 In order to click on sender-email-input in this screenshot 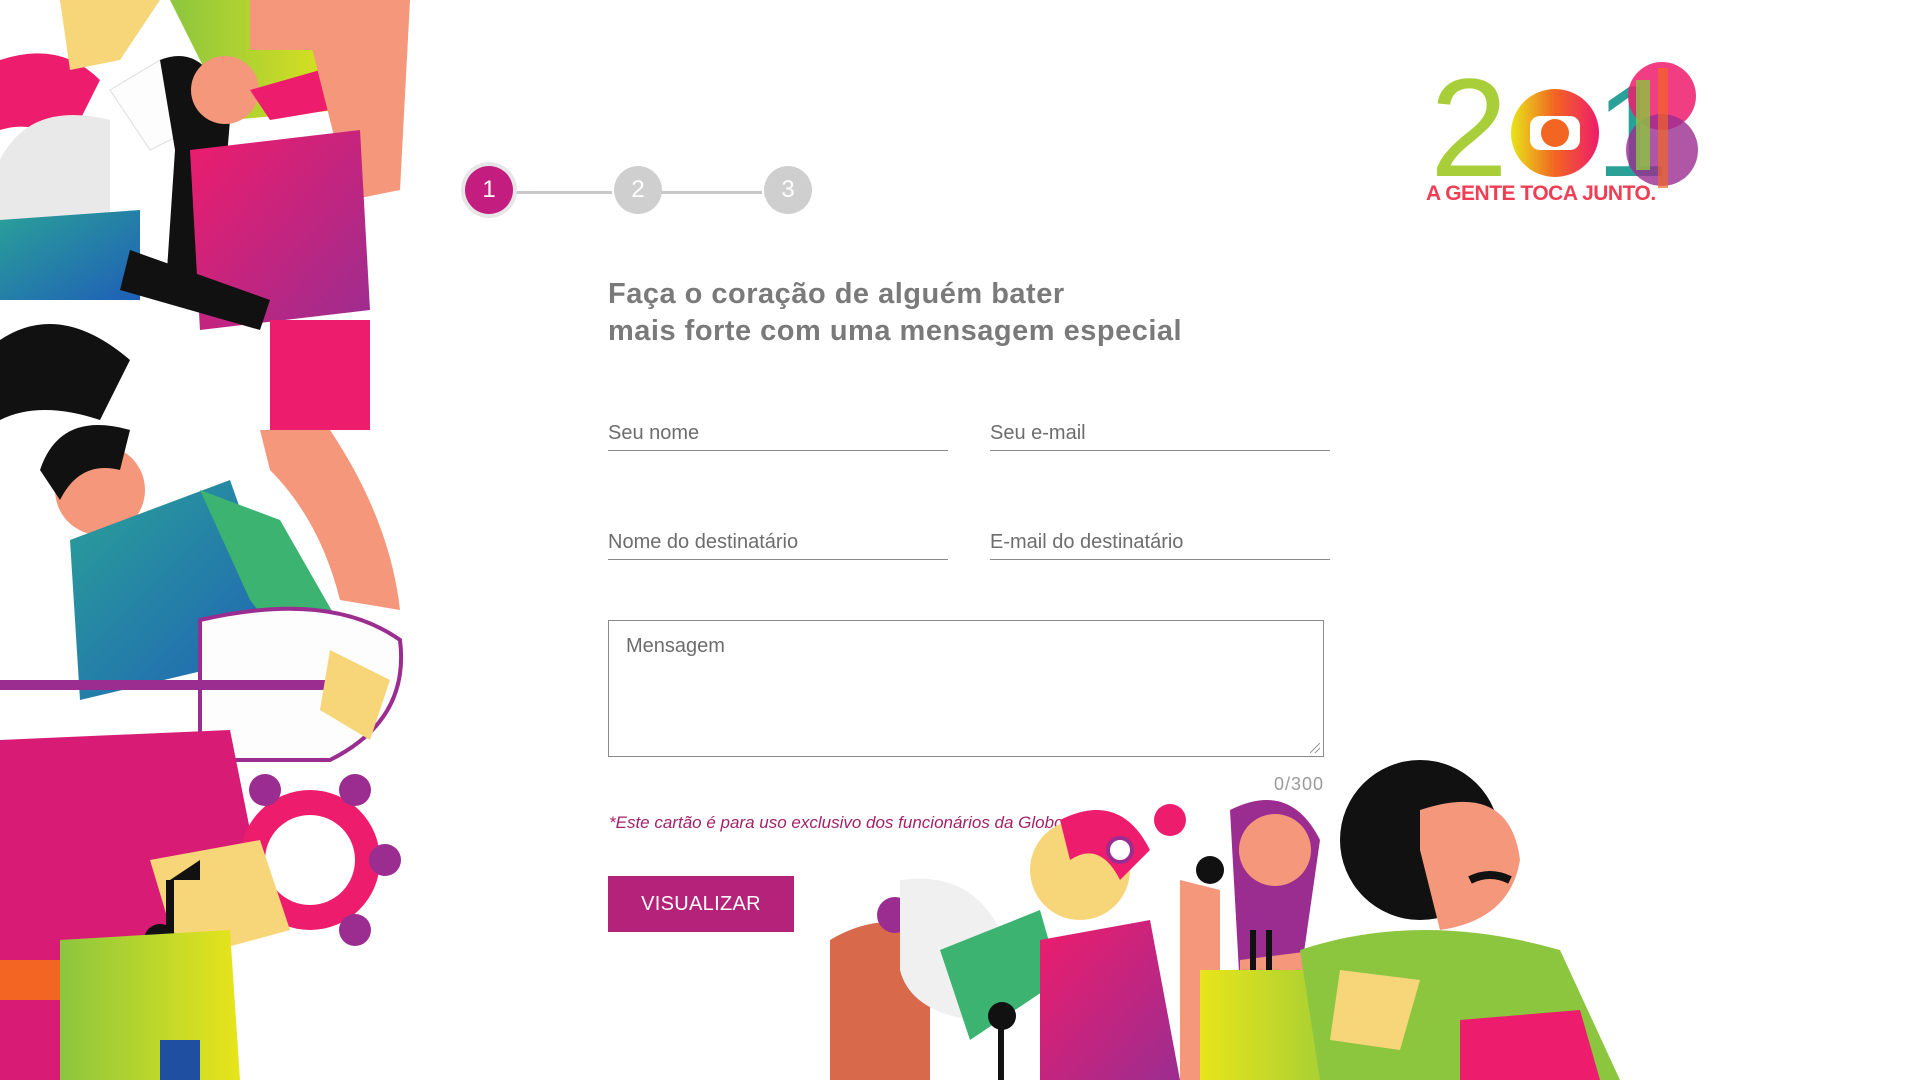, I will do `click(1160, 433)`.